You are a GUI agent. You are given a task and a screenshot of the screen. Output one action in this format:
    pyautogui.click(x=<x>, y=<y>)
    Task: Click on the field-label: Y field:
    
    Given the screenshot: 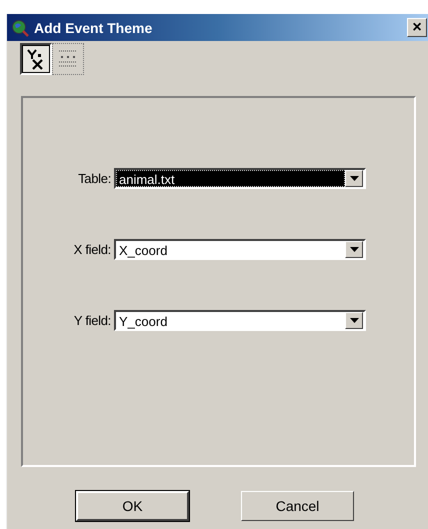 What is the action you would take?
    pyautogui.click(x=92, y=320)
    